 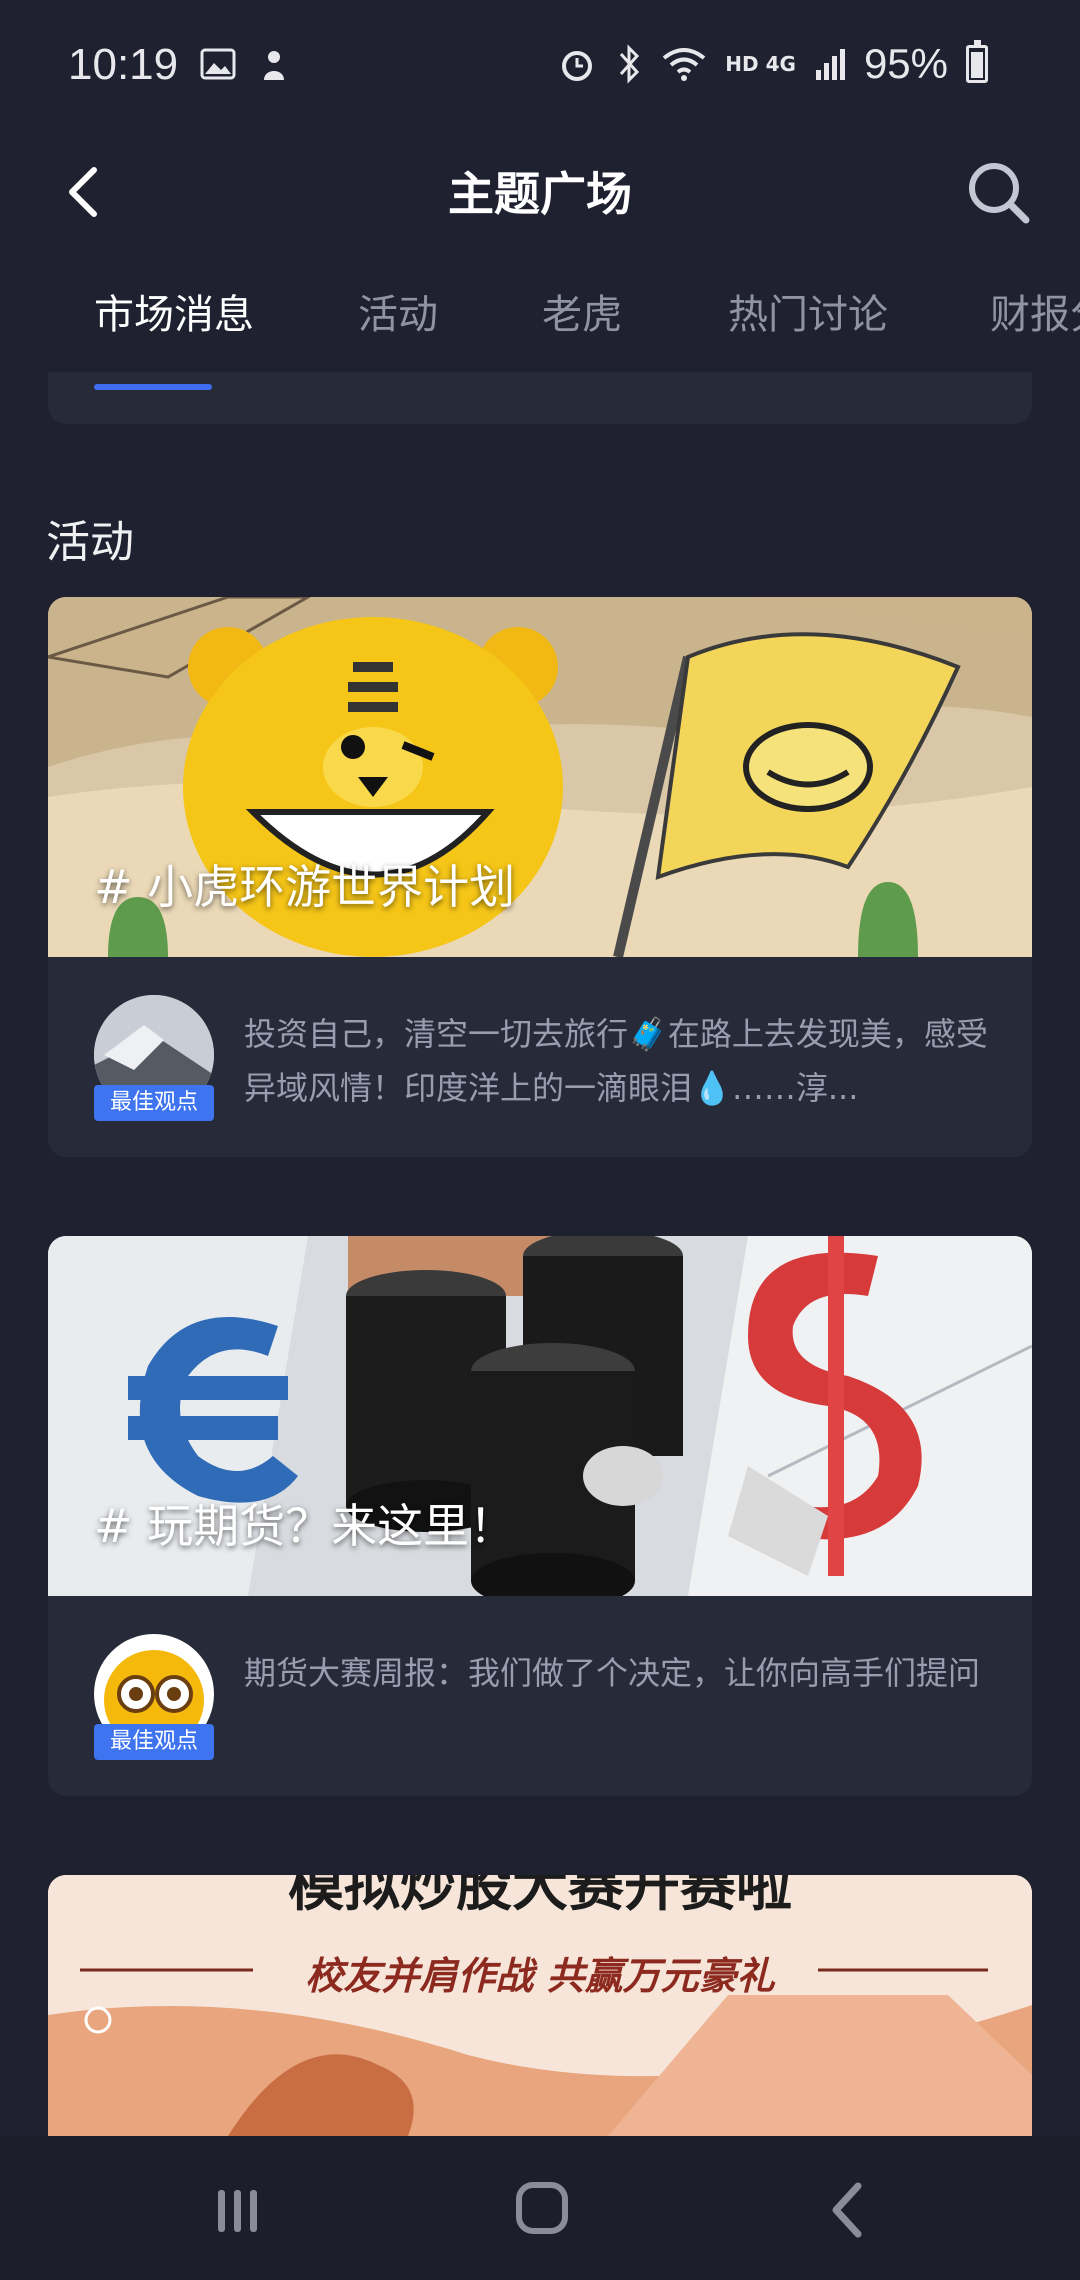 I want to click on best-post-preview: 最佳观点 期货大赛周报：我们做了个决定，让你向高手们提问, so click(x=540, y=1696).